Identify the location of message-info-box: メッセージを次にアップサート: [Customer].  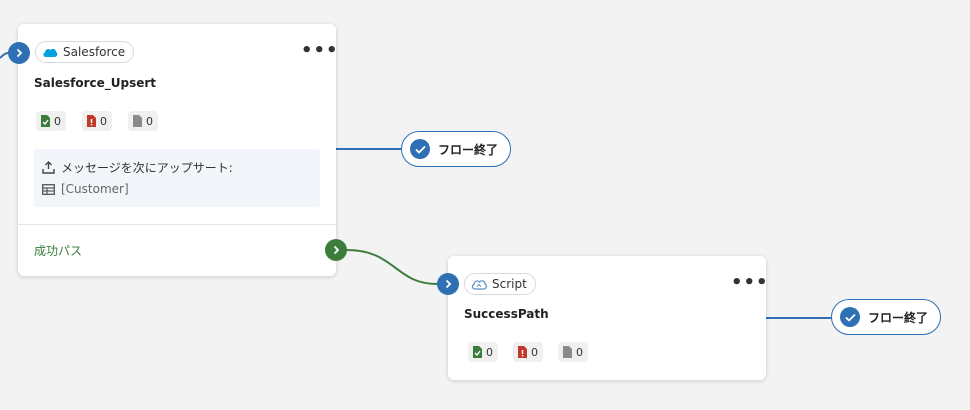
(177, 178).